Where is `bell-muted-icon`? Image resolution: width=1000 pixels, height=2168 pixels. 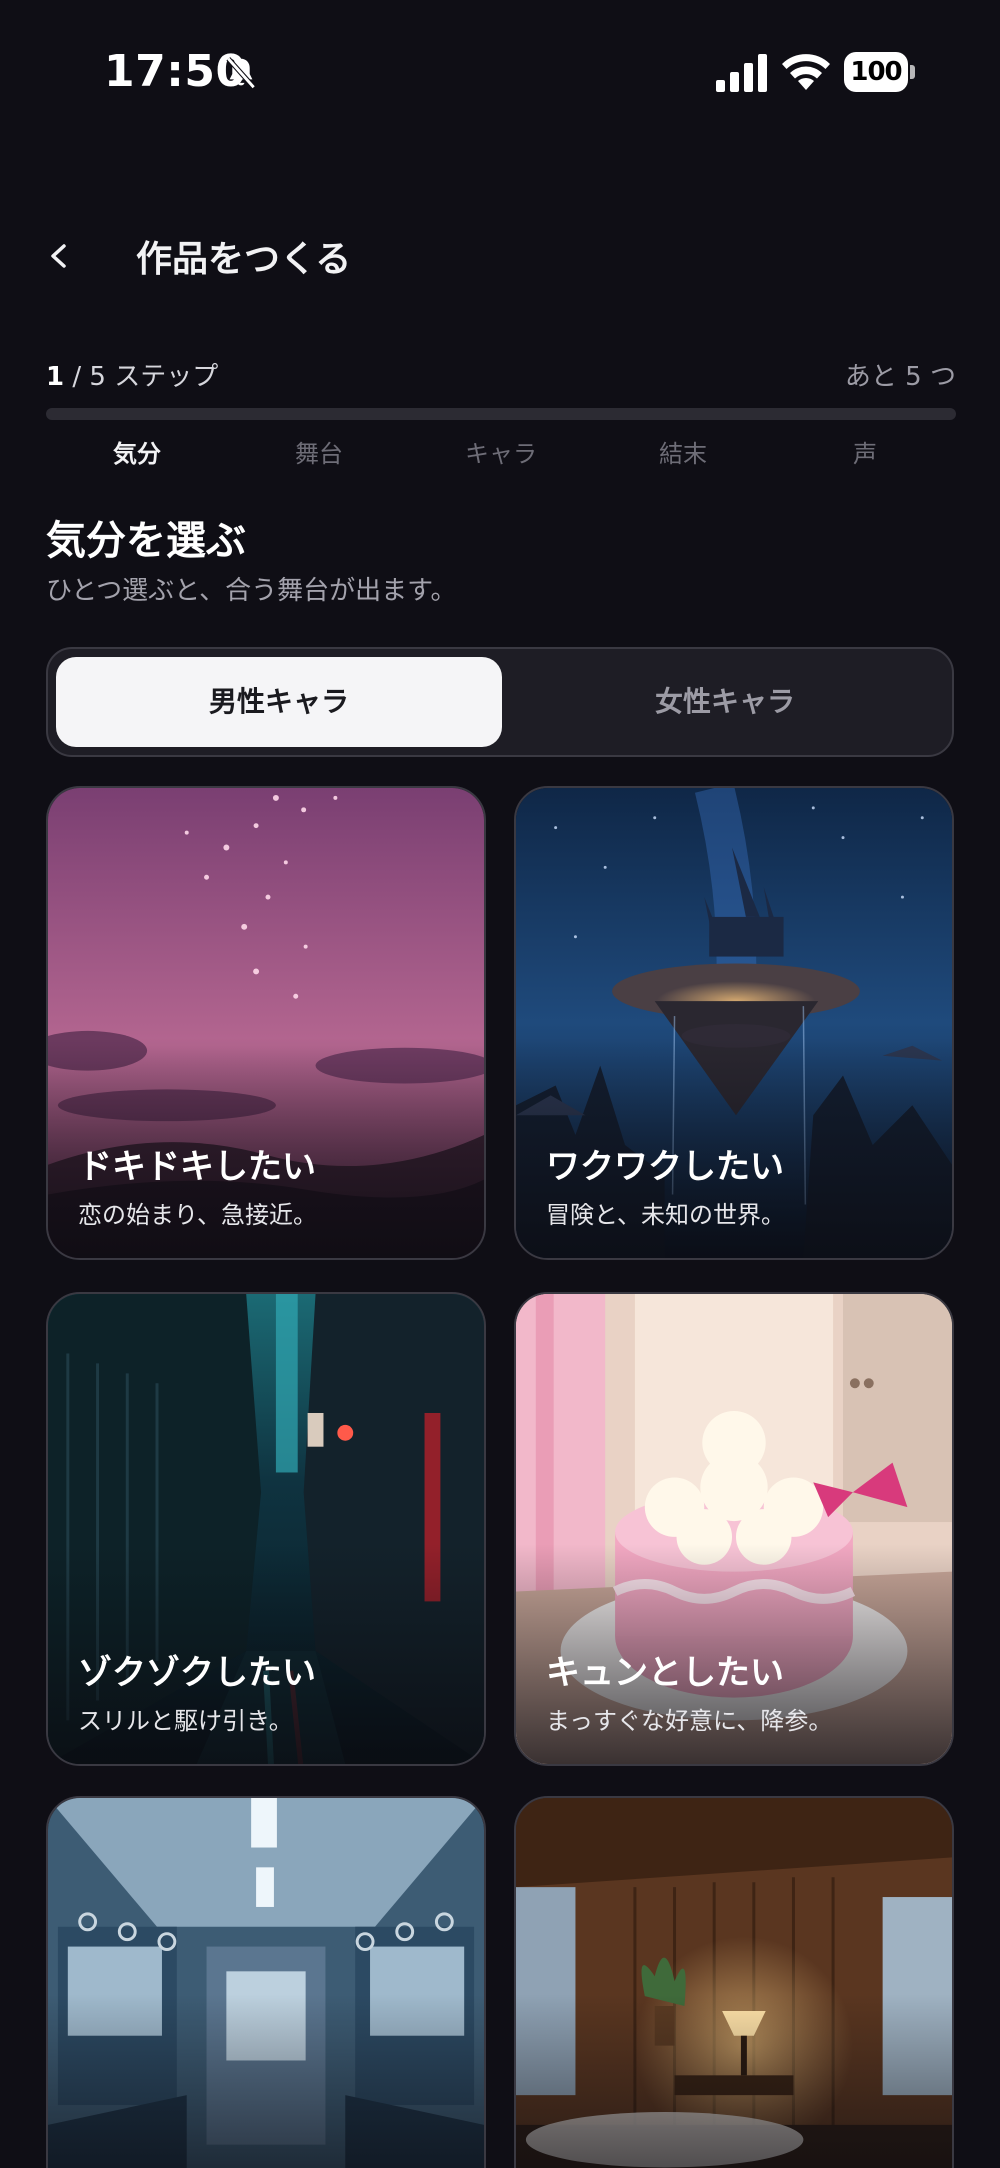 bell-muted-icon is located at coordinates (241, 73).